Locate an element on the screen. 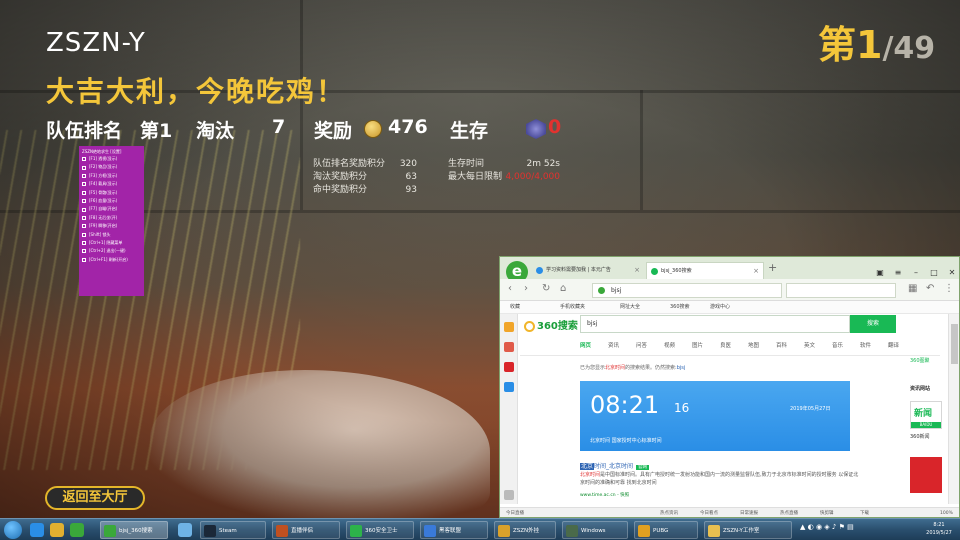 The image size is (960, 540). taskbar-item: Steam is located at coordinates (233, 530).